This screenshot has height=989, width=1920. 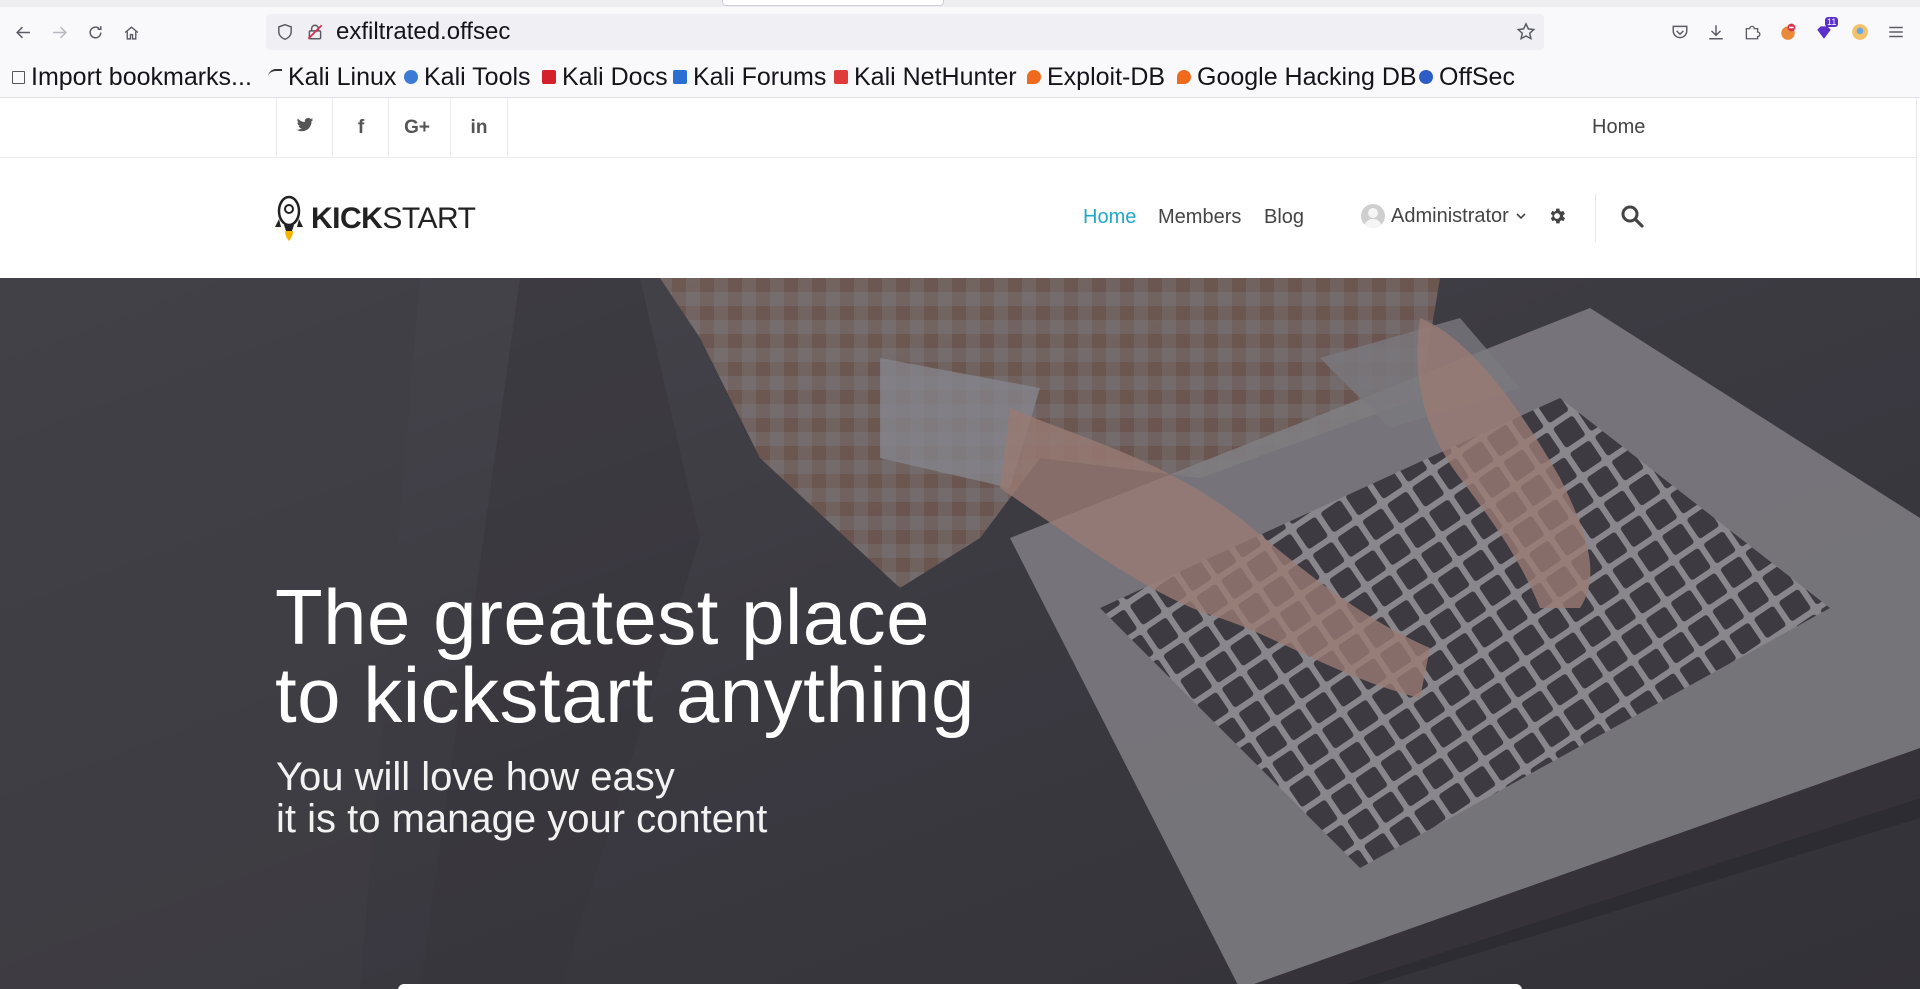 I want to click on site-topbar: f G+ in Home, so click(x=960, y=128).